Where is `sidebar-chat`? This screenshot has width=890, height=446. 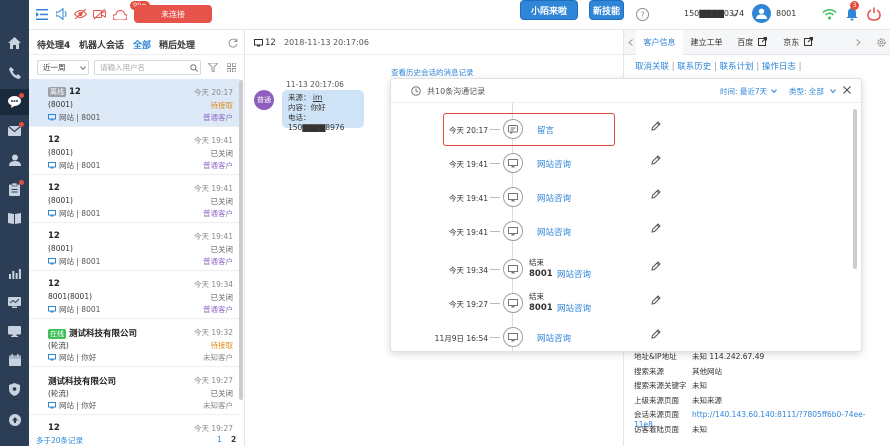
sidebar-chat is located at coordinates (14, 102).